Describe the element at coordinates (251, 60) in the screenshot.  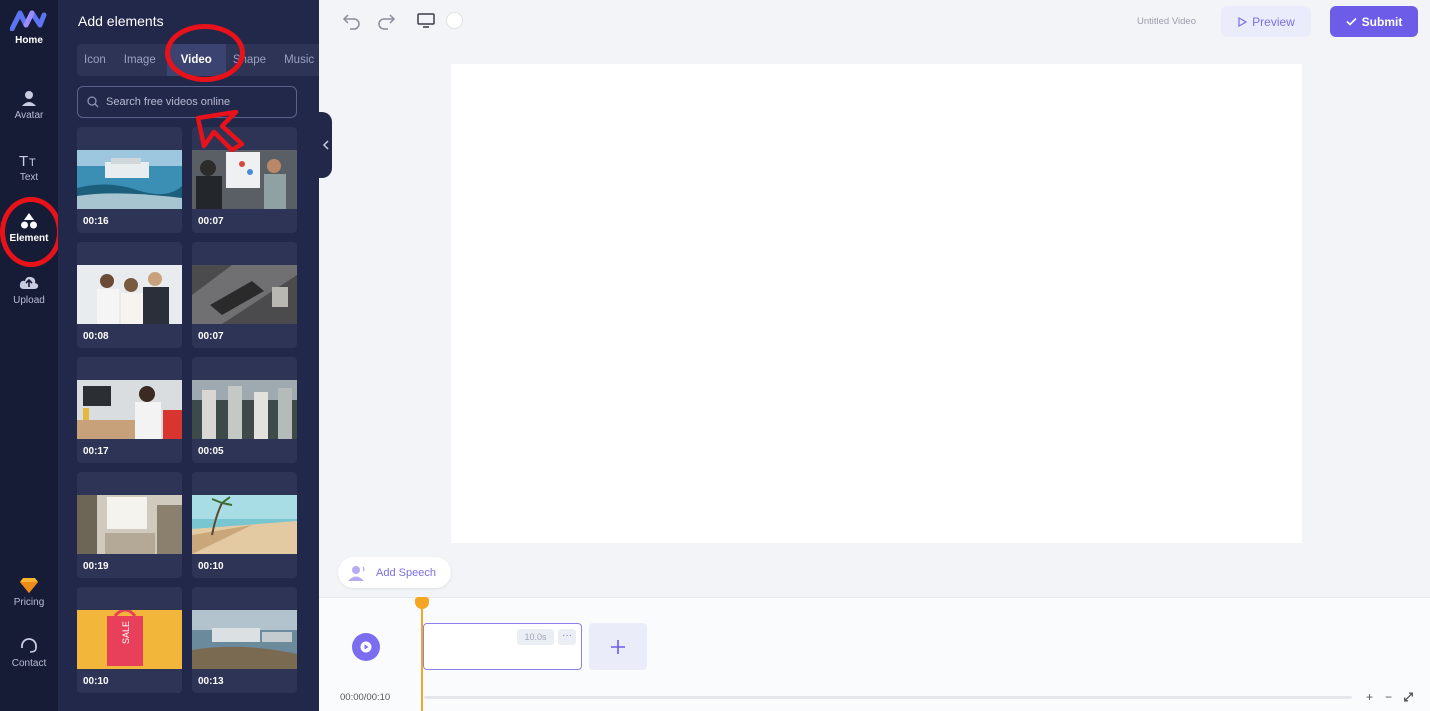
I see `tab-shape: Shape` at that location.